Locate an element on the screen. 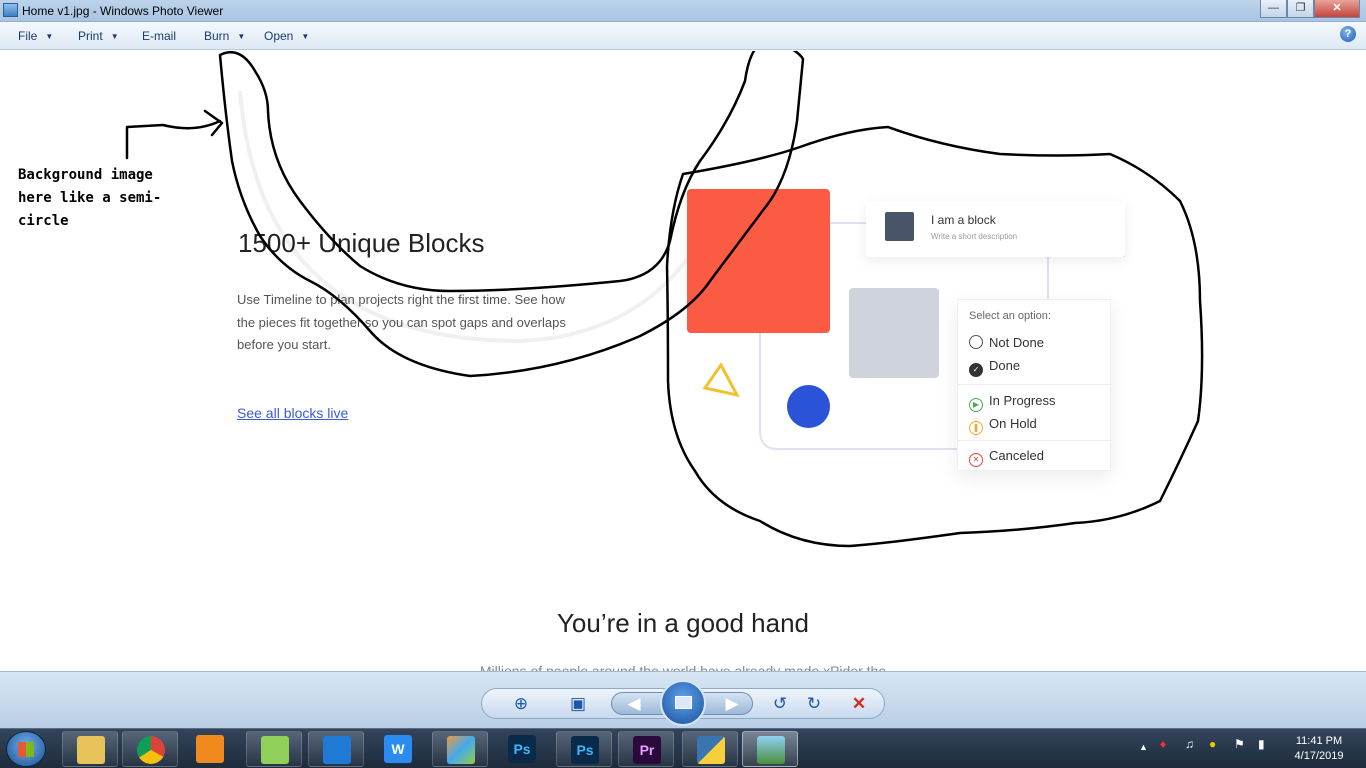  taskbar-app-premiere: Pr is located at coordinates (646, 749).